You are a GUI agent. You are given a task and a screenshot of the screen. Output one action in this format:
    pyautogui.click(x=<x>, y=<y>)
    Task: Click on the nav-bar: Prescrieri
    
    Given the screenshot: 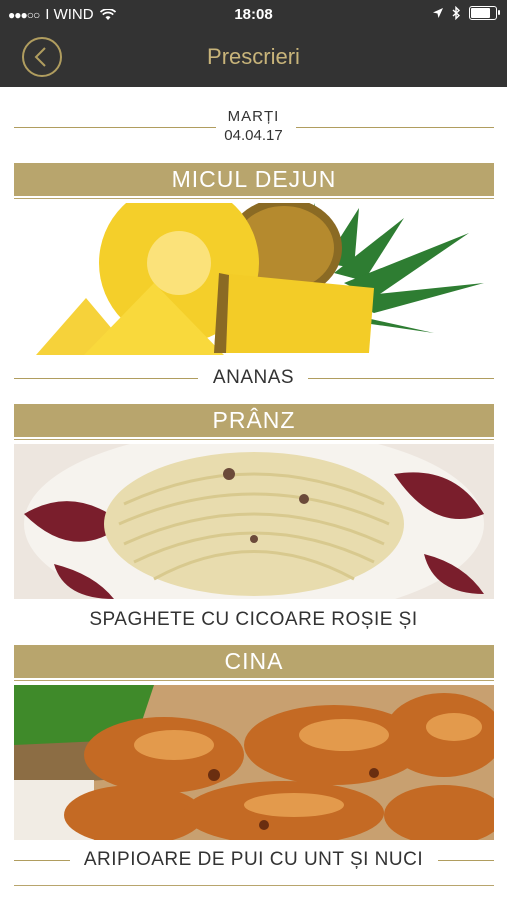 What is the action you would take?
    pyautogui.click(x=253, y=58)
    